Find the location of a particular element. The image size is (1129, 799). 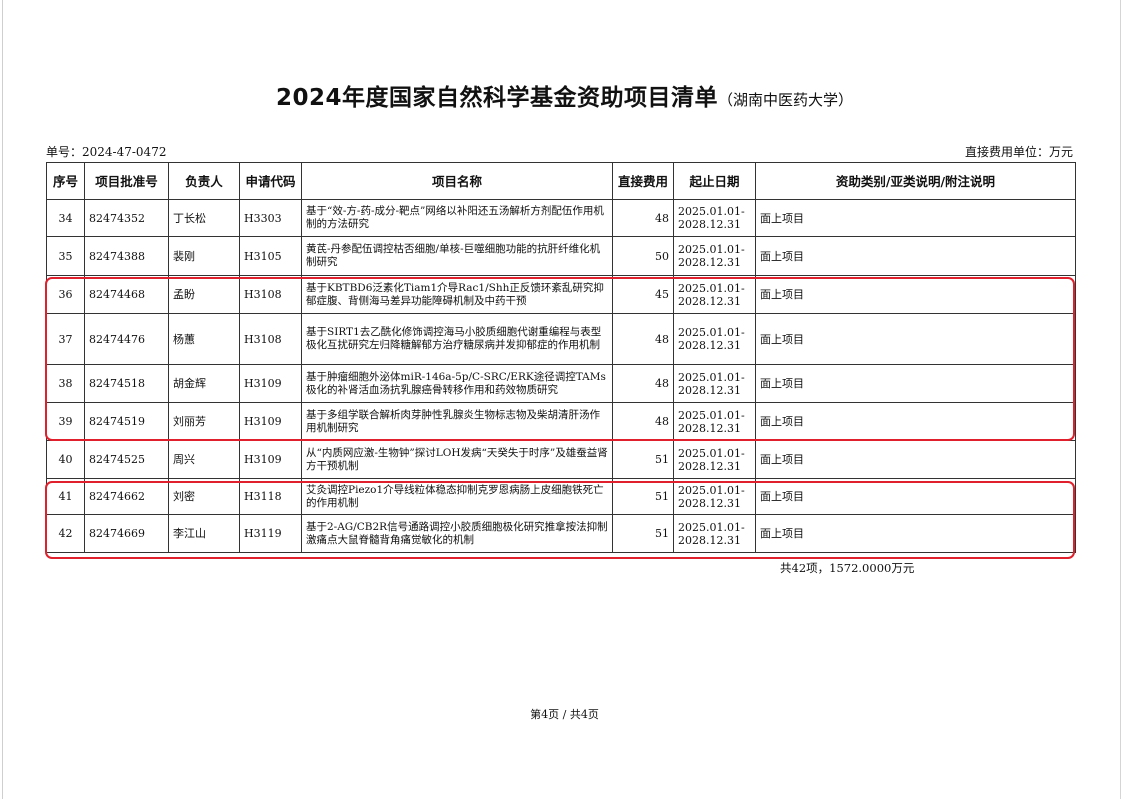

page-edge-right is located at coordinates (1120, 399).